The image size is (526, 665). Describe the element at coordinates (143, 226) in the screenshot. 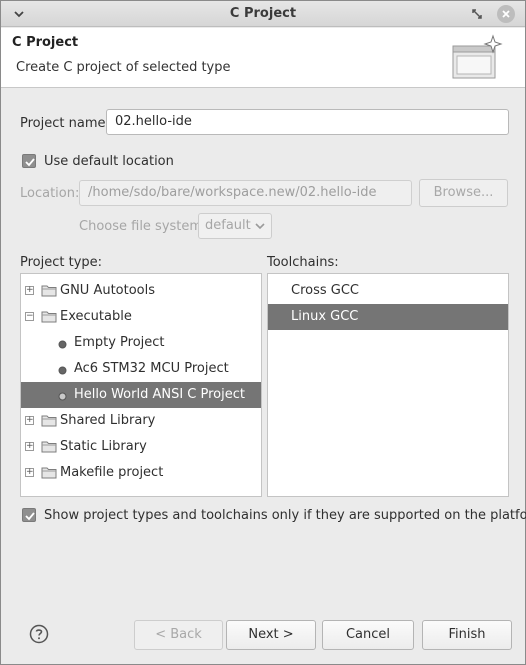

I see `file-system-label: Choose file system:` at that location.